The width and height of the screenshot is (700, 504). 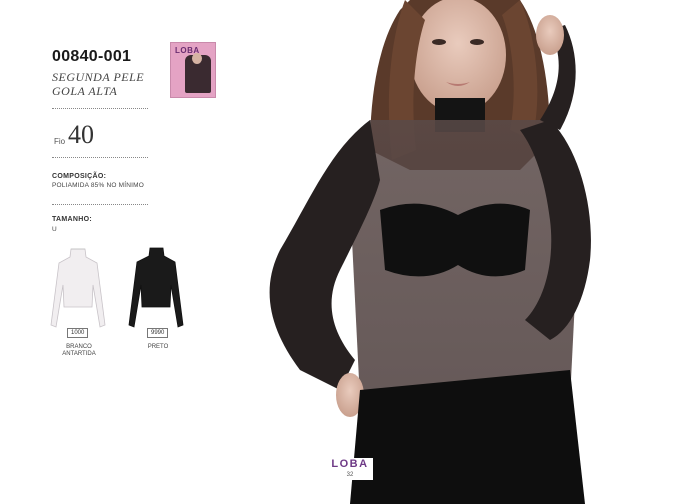 What do you see at coordinates (158, 333) in the screenshot?
I see `swatch-code: 9990` at bounding box center [158, 333].